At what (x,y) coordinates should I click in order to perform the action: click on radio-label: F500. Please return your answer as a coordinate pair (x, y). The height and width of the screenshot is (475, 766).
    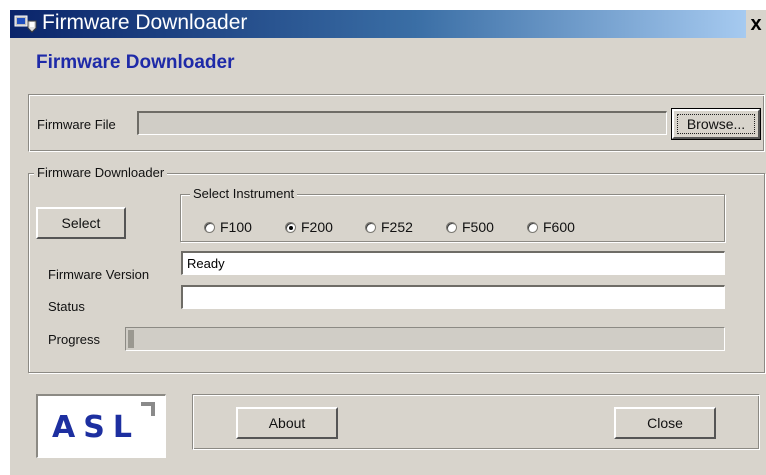
    Looking at the image, I should click on (478, 227).